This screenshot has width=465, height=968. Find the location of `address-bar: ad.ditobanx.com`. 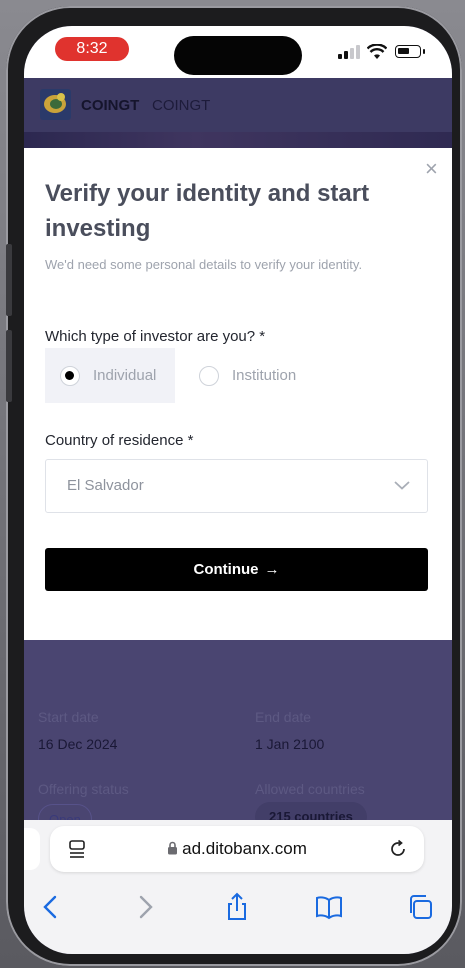

address-bar: ad.ditobanx.com is located at coordinates (237, 849).